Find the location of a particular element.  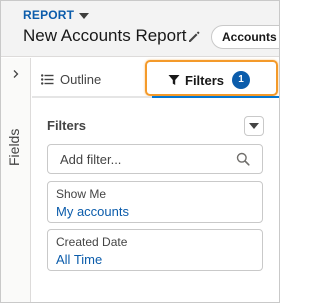

pencil-icon is located at coordinates (194, 37).